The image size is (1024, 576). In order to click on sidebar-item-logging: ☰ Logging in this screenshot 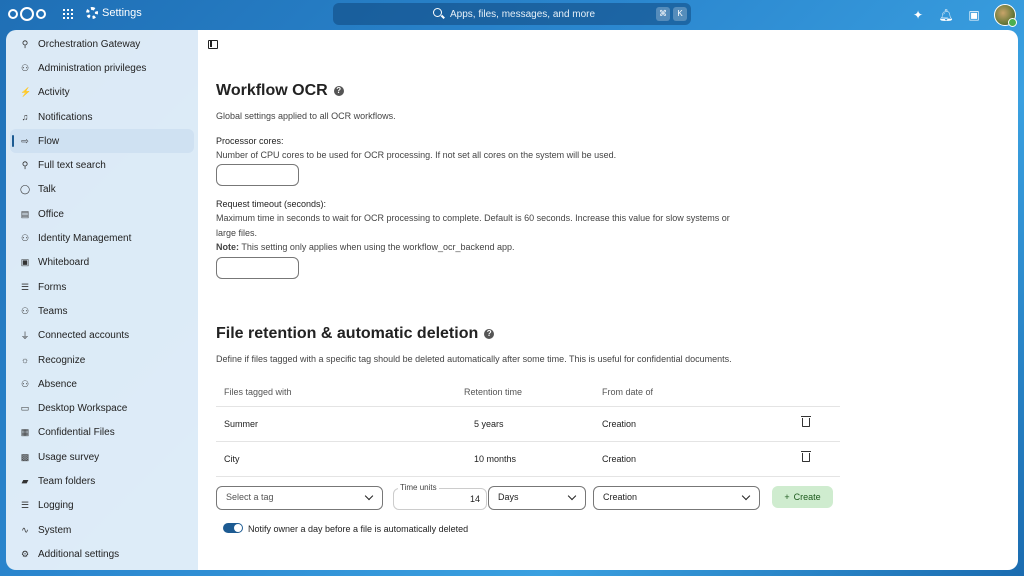, I will do `click(102, 506)`.